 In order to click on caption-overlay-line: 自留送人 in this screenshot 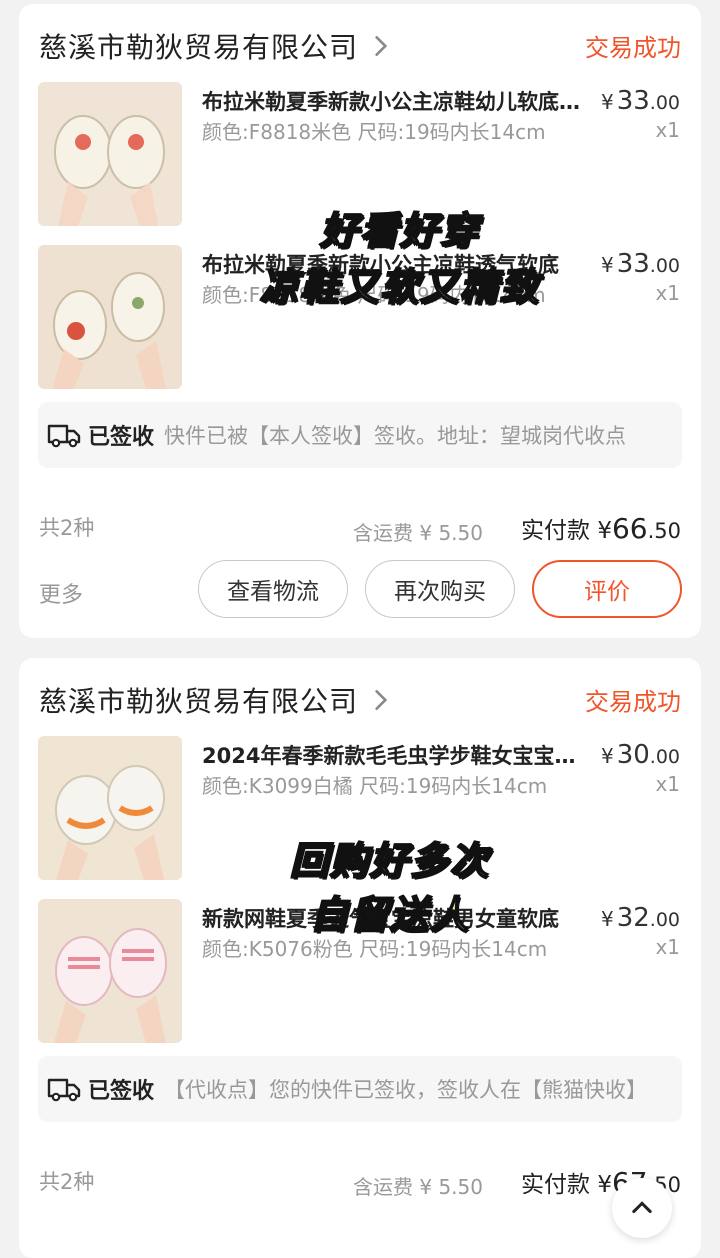, I will do `click(389, 915)`.